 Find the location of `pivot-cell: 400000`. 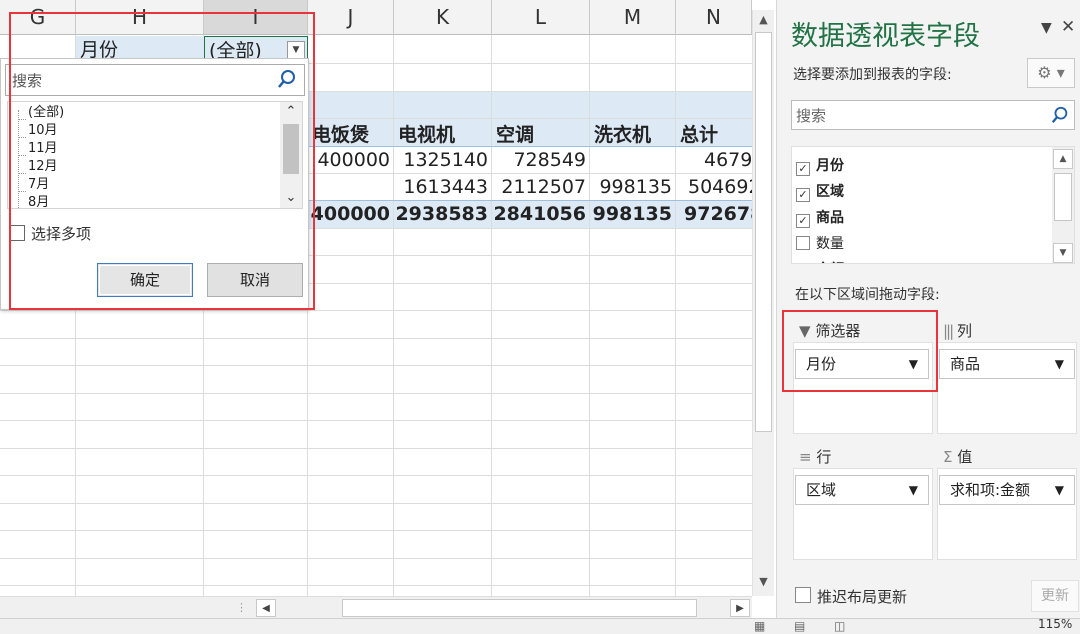

pivot-cell: 400000 is located at coordinates (351, 160).